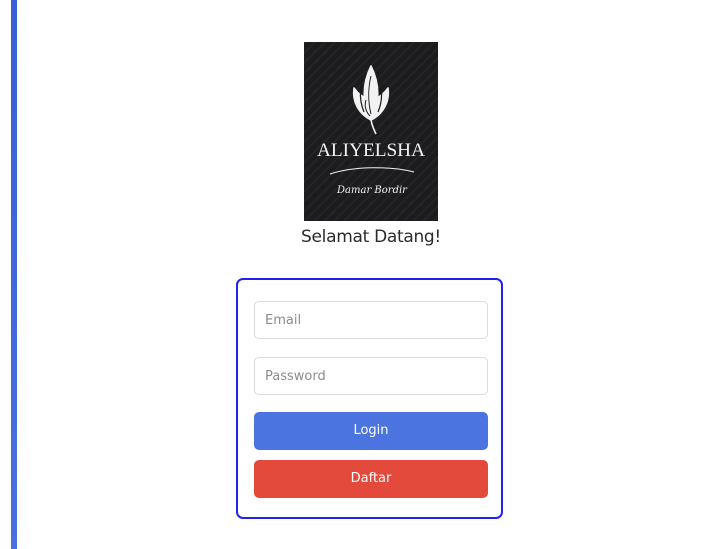 The width and height of the screenshot is (716, 549). Describe the element at coordinates (371, 237) in the screenshot. I see `welcome-heading: Selamat Datang!` at that location.